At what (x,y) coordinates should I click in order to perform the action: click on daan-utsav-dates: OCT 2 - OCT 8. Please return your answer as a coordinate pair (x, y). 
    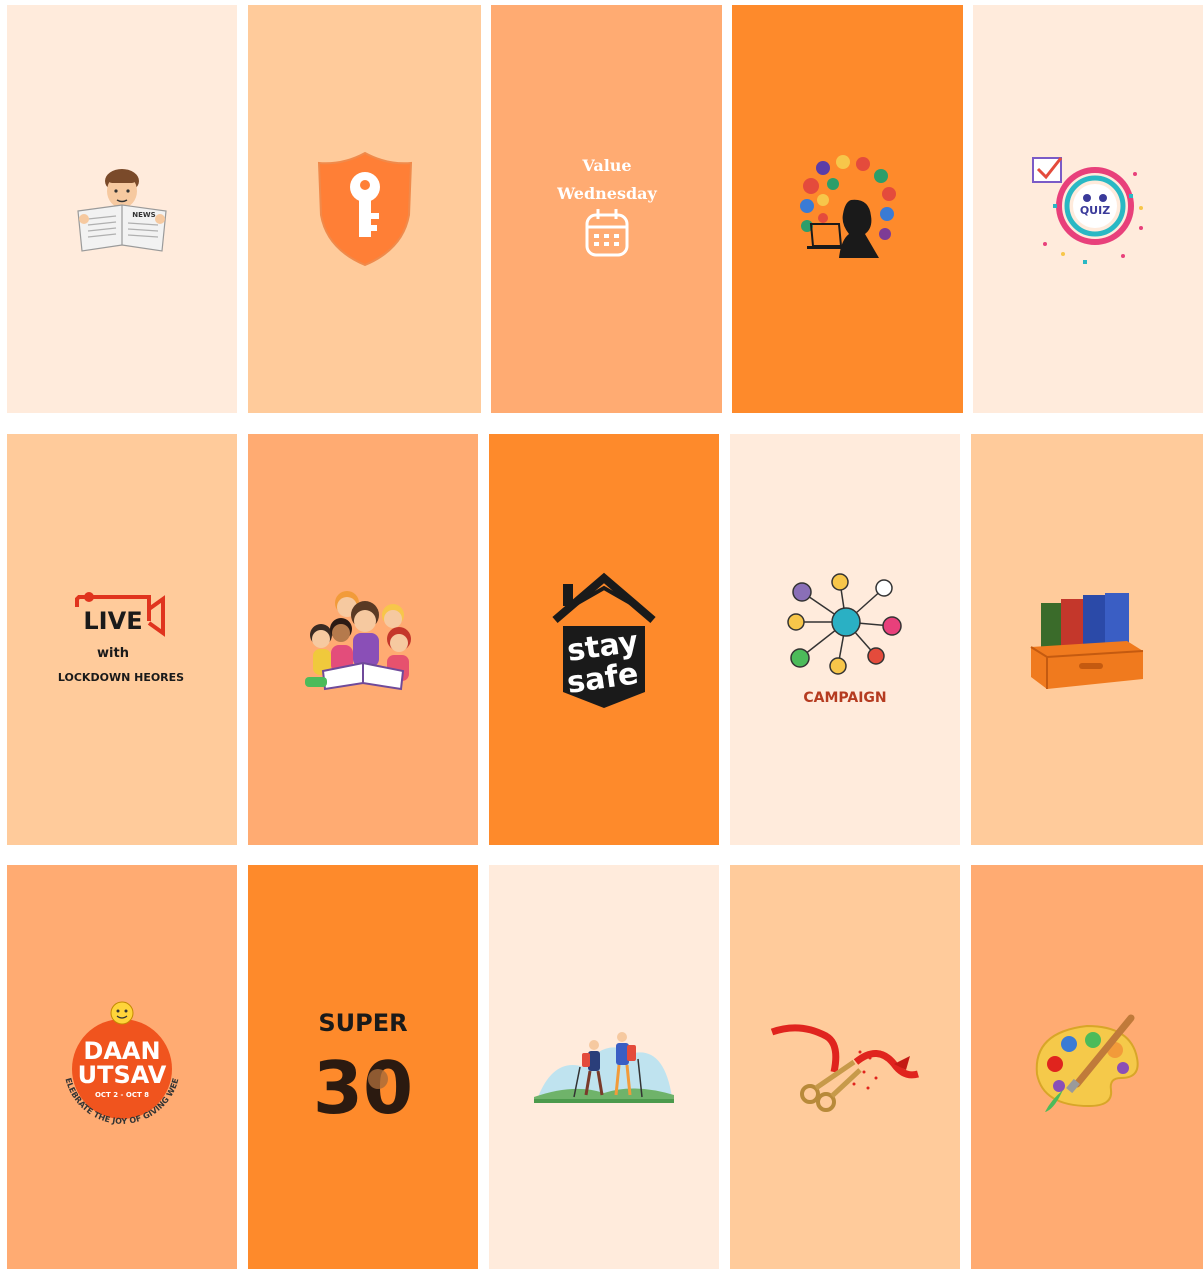
    Looking at the image, I should click on (122, 1095).